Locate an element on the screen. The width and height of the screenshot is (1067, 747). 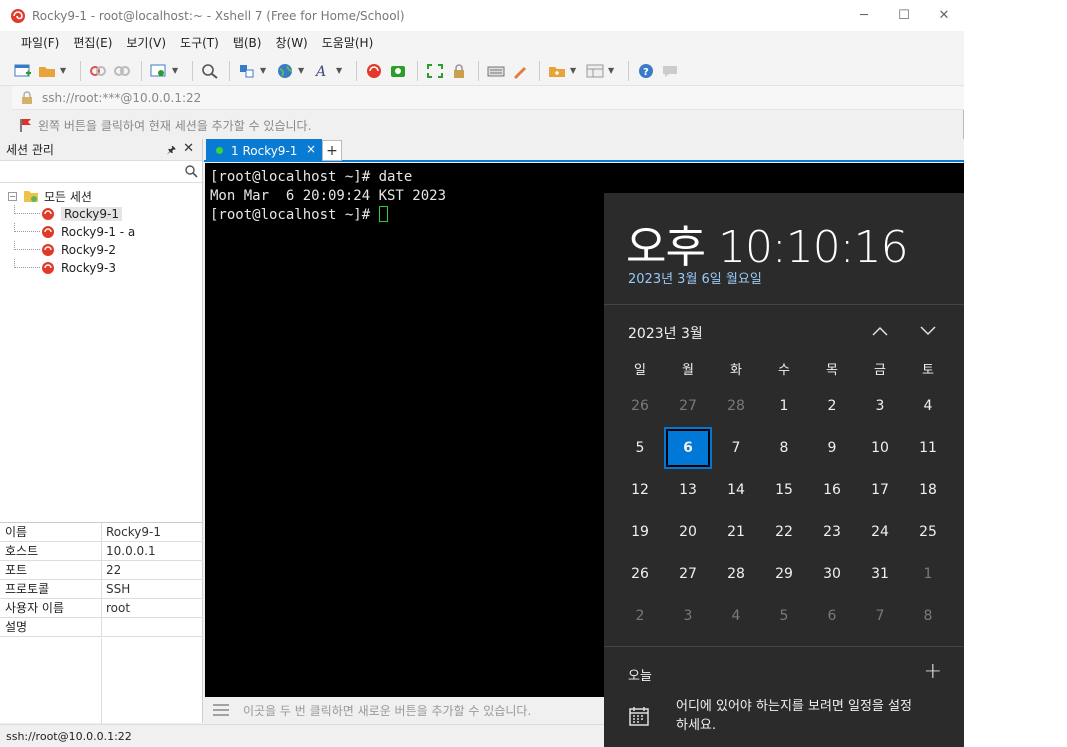
tab-rocky9-1: 1 Rocky9-1 × is located at coordinates (264, 150).